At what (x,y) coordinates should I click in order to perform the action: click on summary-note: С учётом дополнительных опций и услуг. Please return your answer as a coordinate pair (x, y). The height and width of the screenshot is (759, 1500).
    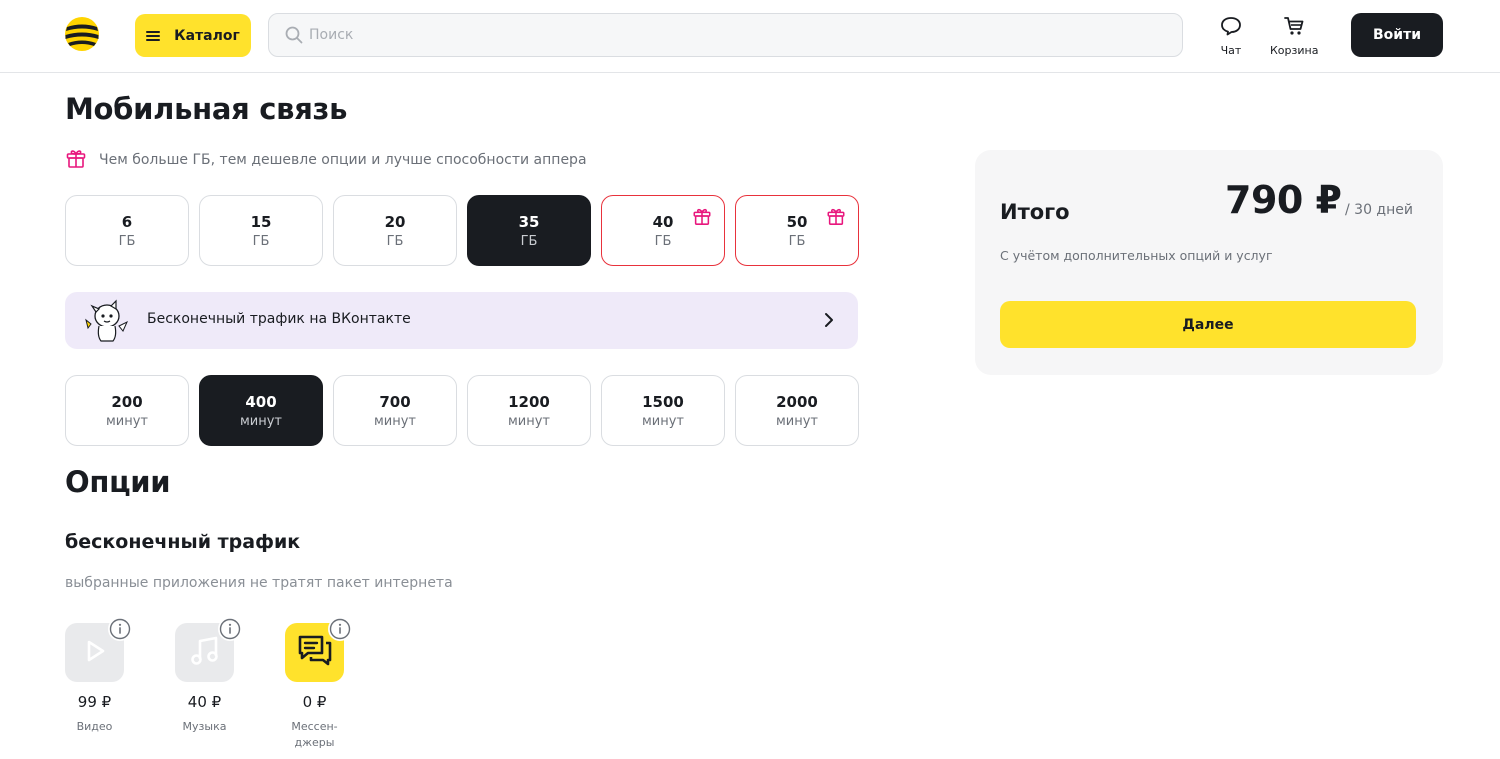
    Looking at the image, I should click on (1136, 255).